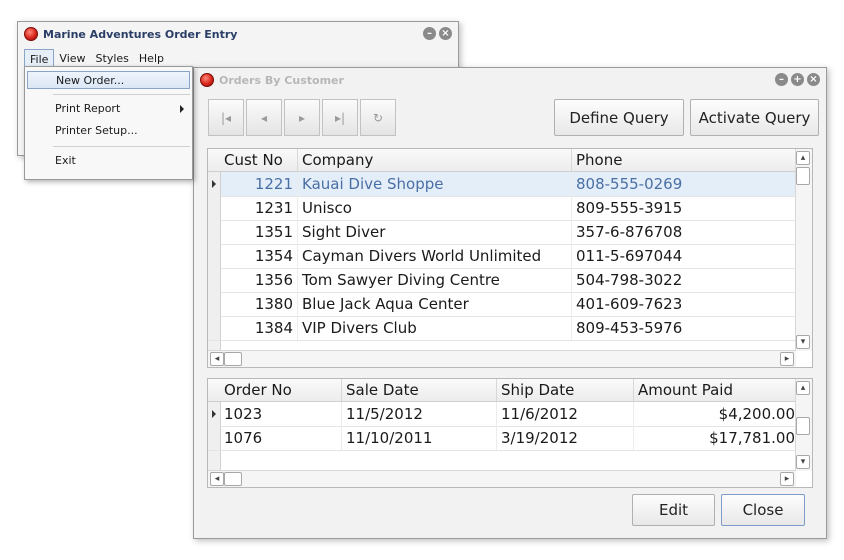  Describe the element at coordinates (684, 208) in the screenshot. I see `table-cell: 809-555-3915` at that location.